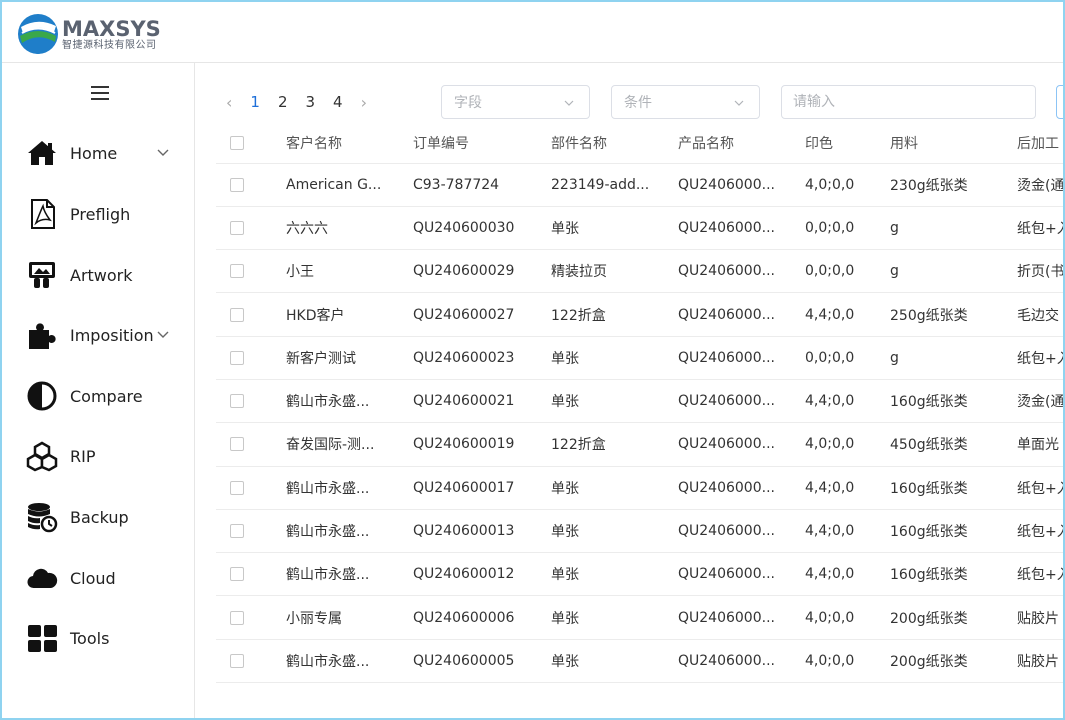 This screenshot has height=720, width=1065. I want to click on sidebar-item-label: Home, so click(94, 153).